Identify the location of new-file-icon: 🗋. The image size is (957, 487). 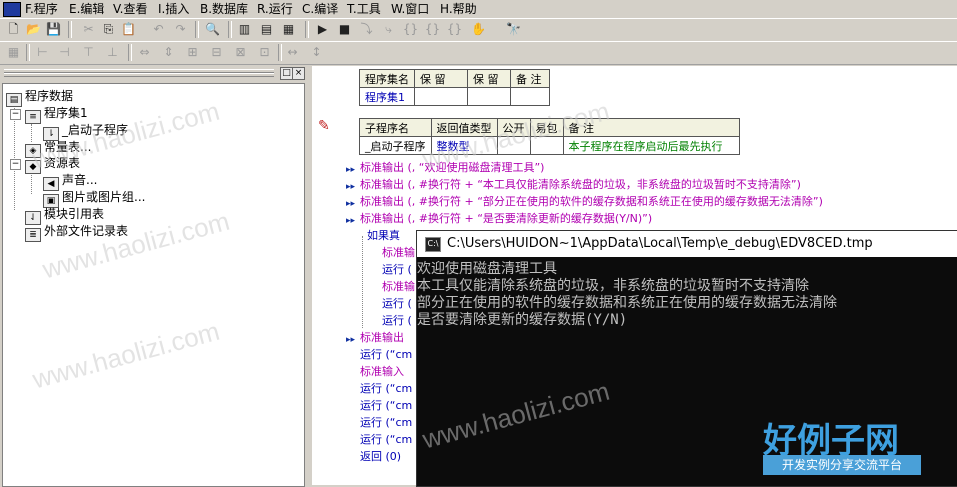
(13, 29).